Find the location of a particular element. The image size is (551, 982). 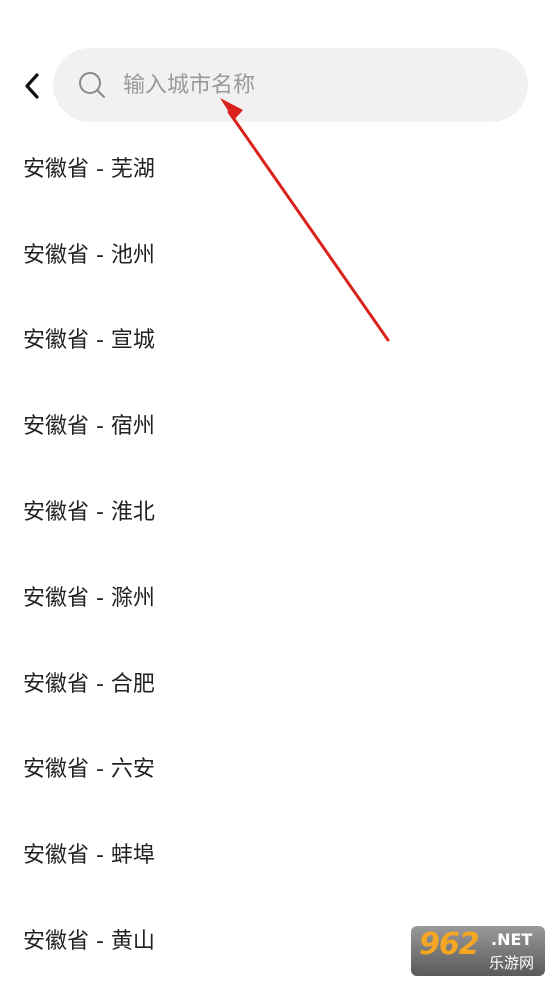

watermark-logo: 962 .NET 乐游网 is located at coordinates (478, 951).